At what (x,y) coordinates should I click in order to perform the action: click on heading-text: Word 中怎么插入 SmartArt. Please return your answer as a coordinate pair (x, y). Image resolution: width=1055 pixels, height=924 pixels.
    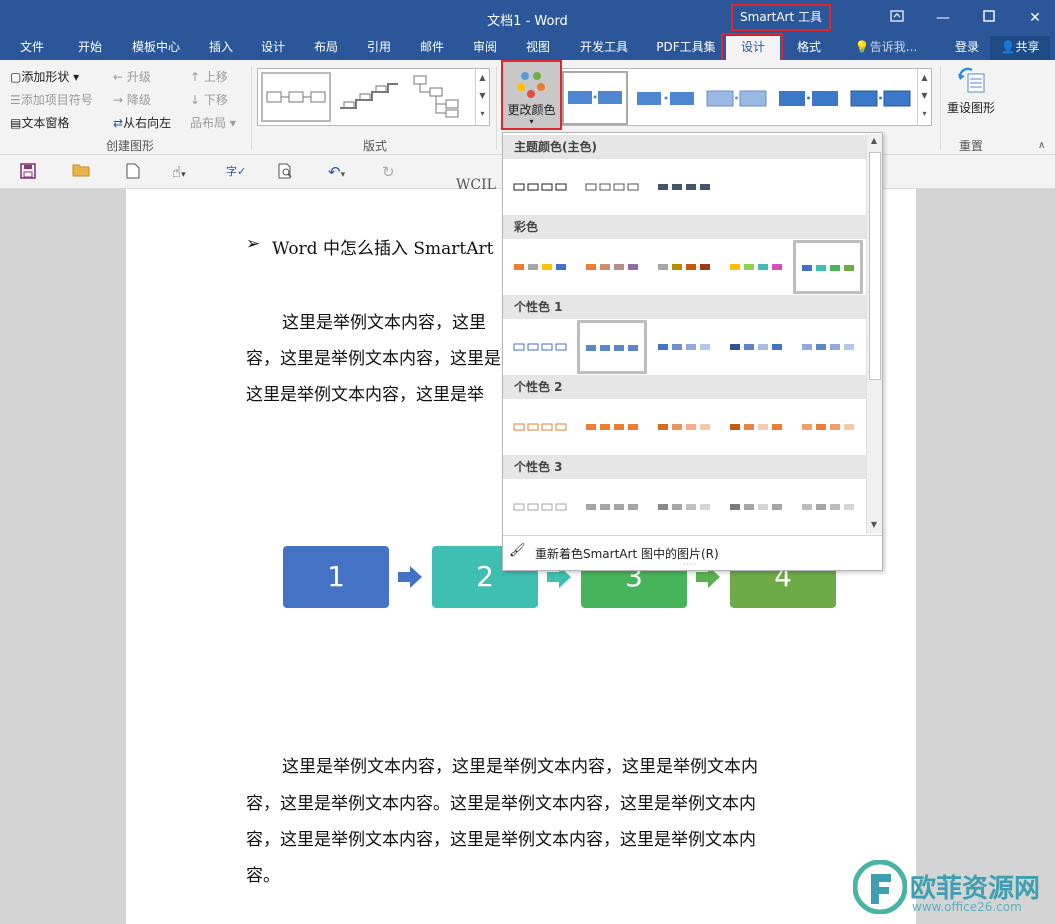
    Looking at the image, I should click on (383, 249).